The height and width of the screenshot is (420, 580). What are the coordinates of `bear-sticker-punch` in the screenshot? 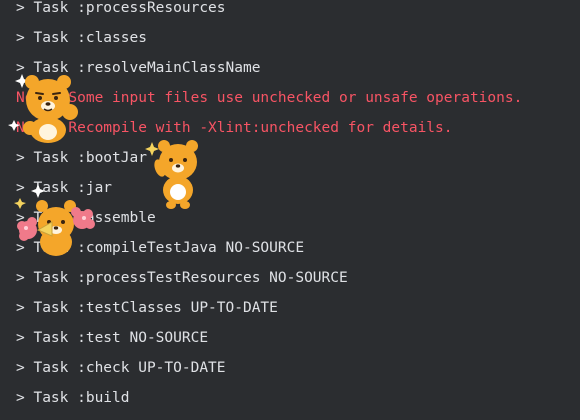 It's located at (43, 108).